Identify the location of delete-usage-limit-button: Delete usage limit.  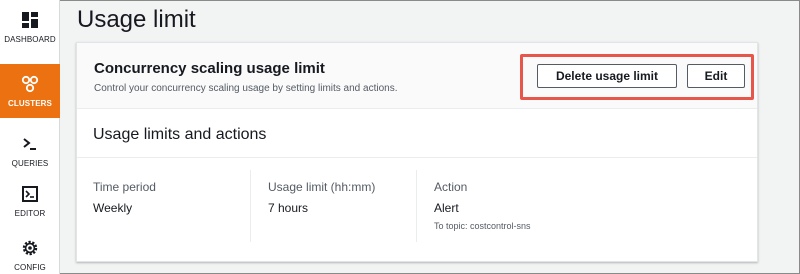
(607, 76).